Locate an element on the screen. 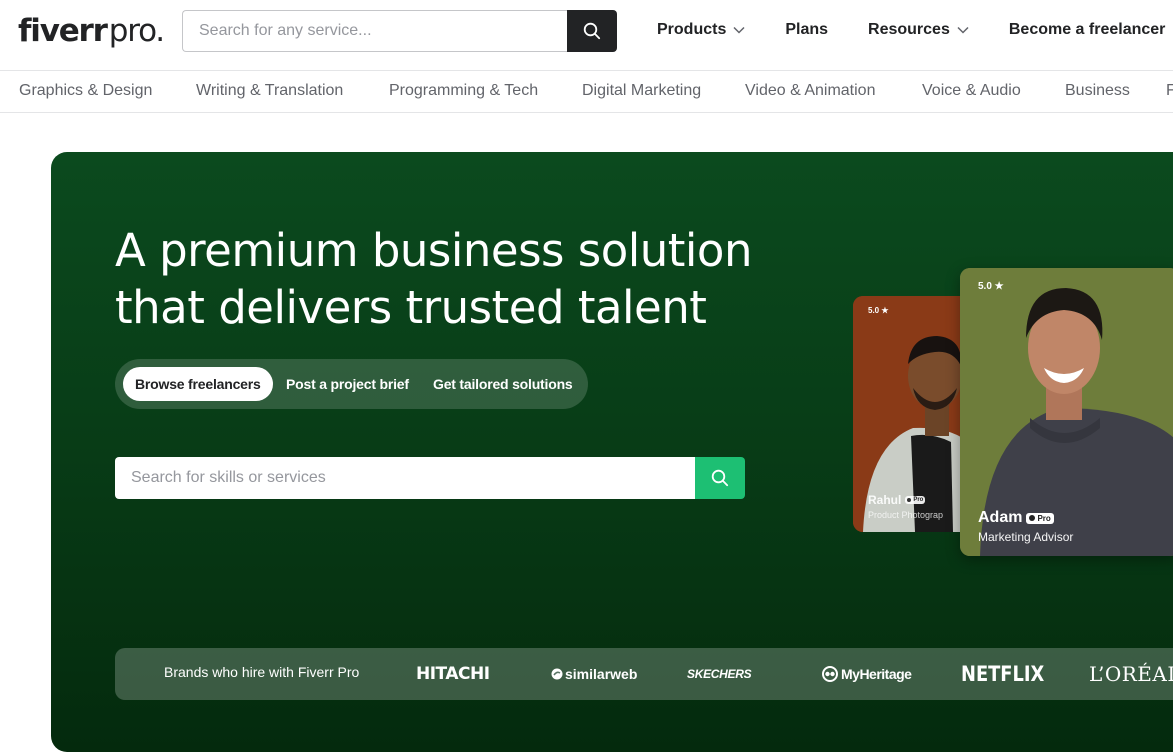 The height and width of the screenshot is (752, 1173). hero-search is located at coordinates (430, 478).